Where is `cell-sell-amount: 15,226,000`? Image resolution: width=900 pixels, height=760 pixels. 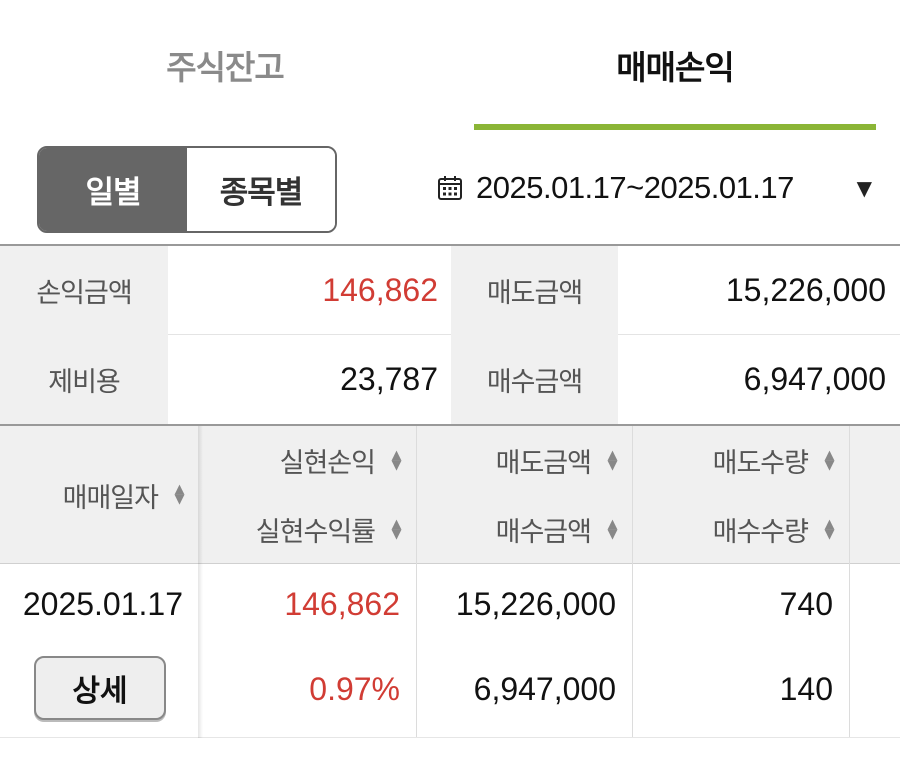
cell-sell-amount: 15,226,000 is located at coordinates (535, 603).